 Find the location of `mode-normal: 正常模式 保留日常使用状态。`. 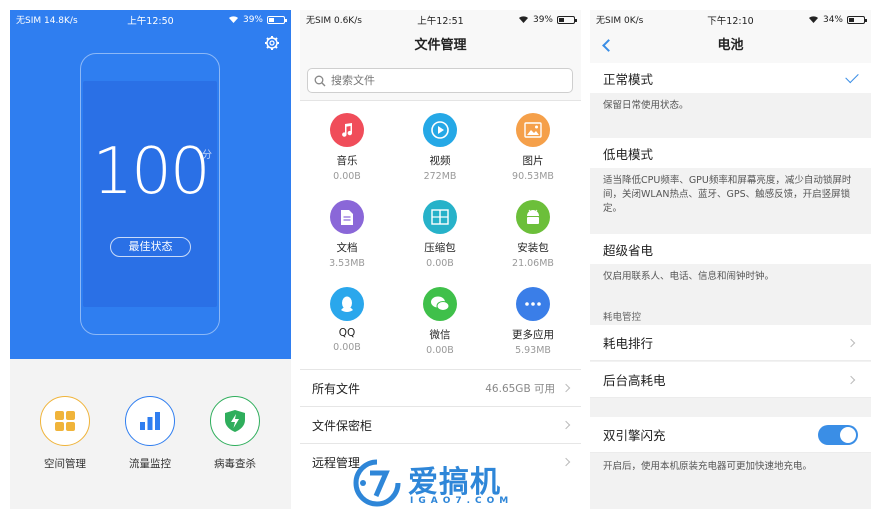

mode-normal: 正常模式 保留日常使用状态。 is located at coordinates (730, 99).